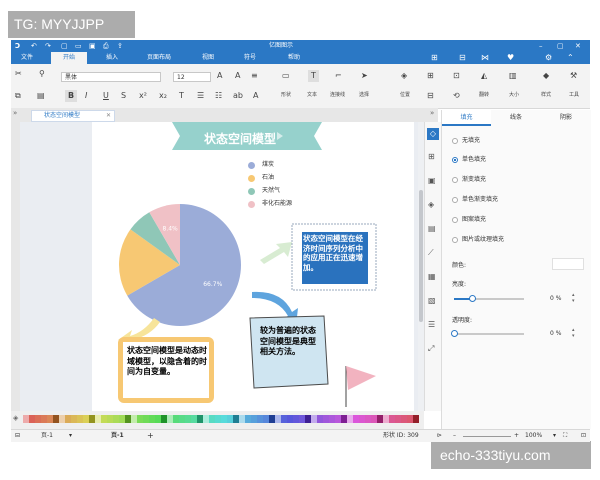 Image resolution: width=600 pixels, height=480 pixels. I want to click on underline-icon: U, so click(106, 96).